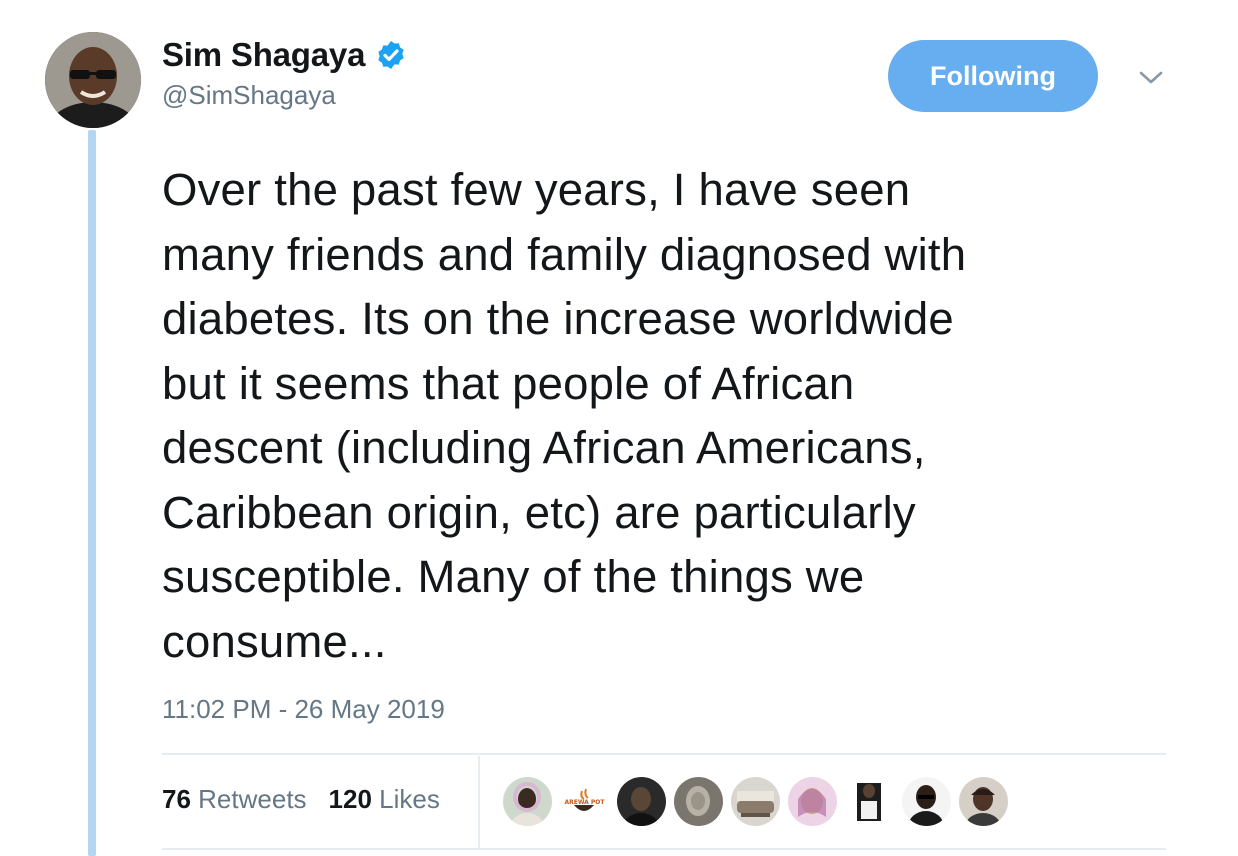 The height and width of the screenshot is (856, 1238). Describe the element at coordinates (409, 799) in the screenshot. I see `likes-label: Likes` at that location.